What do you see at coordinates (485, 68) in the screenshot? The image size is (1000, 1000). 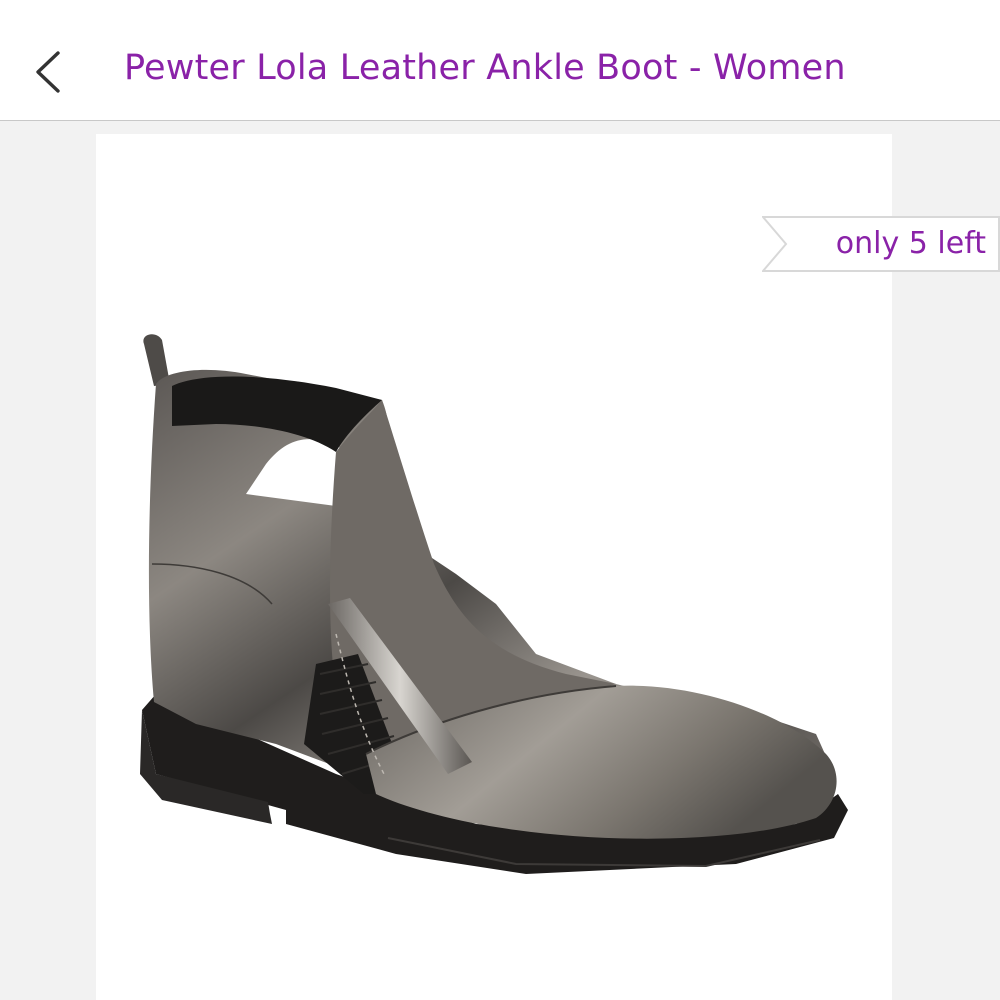 I see `page-title: Pewter Lola Leather Ankle Boot - Women` at bounding box center [485, 68].